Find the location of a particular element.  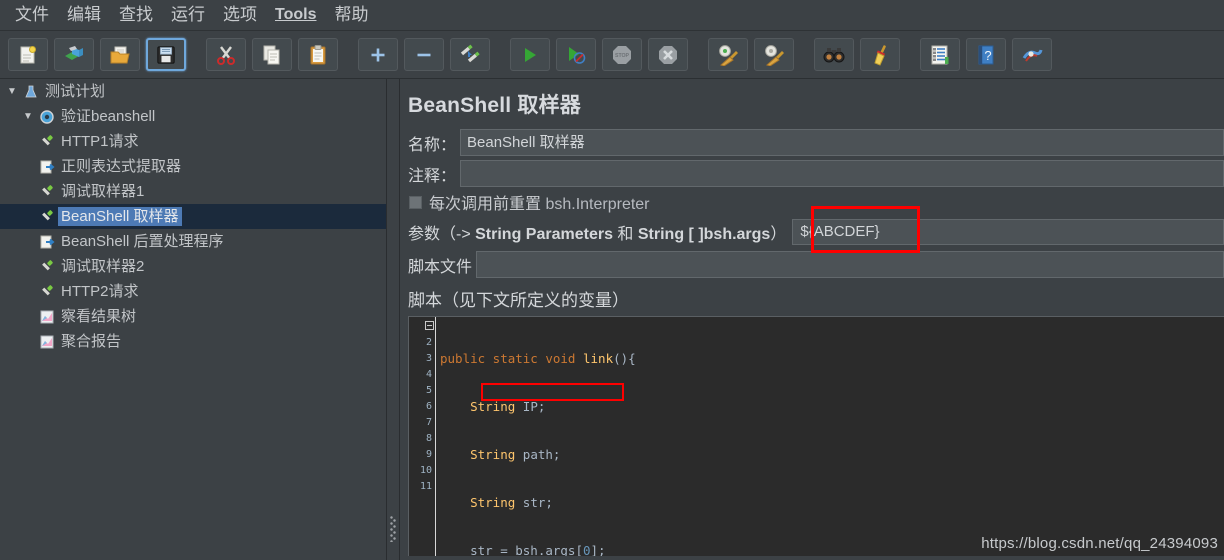

line-number: 4 is located at coordinates (428, 374).